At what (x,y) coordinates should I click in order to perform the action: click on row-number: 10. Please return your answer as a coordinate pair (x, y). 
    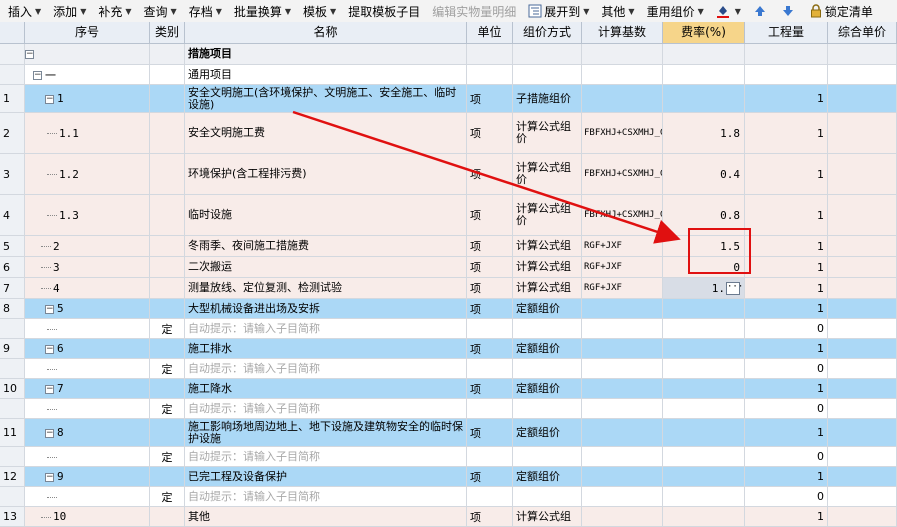
    Looking at the image, I should click on (12, 389).